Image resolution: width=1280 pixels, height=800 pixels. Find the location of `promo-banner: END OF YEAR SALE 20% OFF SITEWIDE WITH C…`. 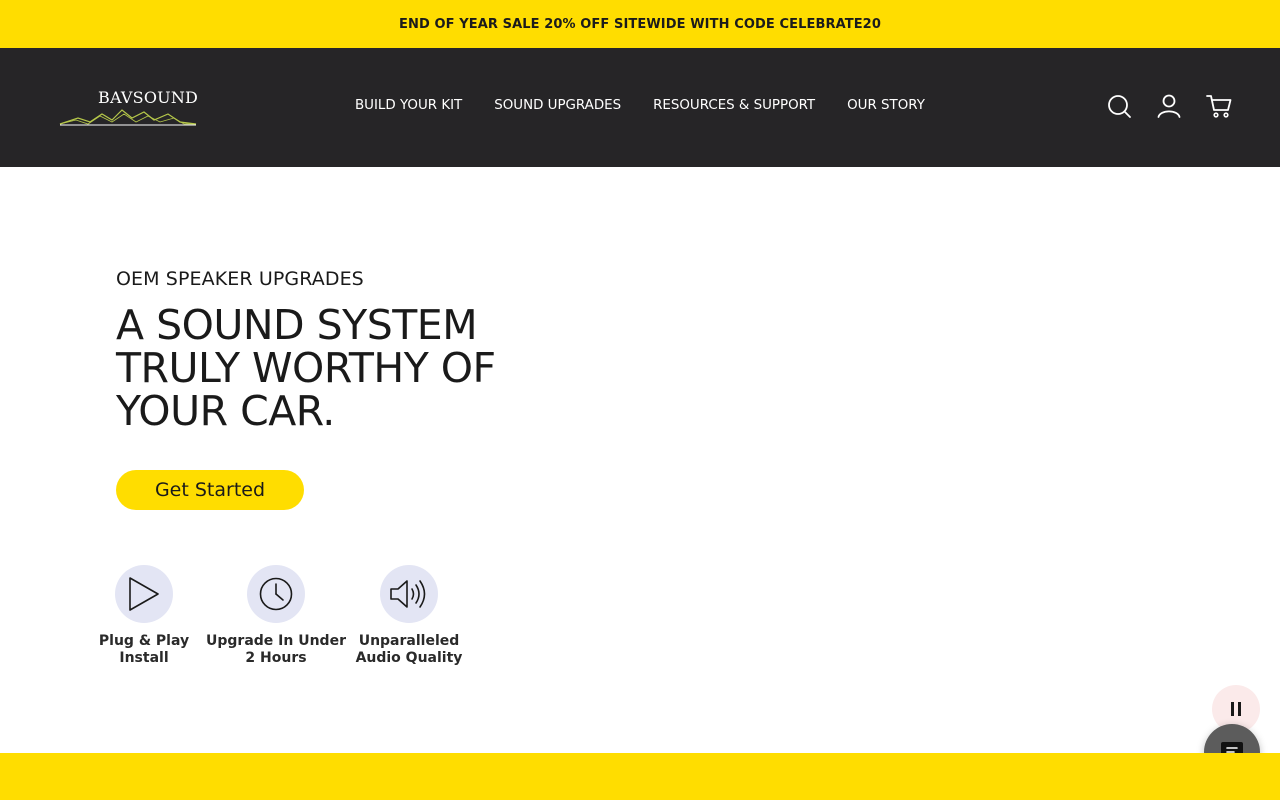

promo-banner: END OF YEAR SALE 20% OFF SITEWIDE WITH C… is located at coordinates (640, 24).